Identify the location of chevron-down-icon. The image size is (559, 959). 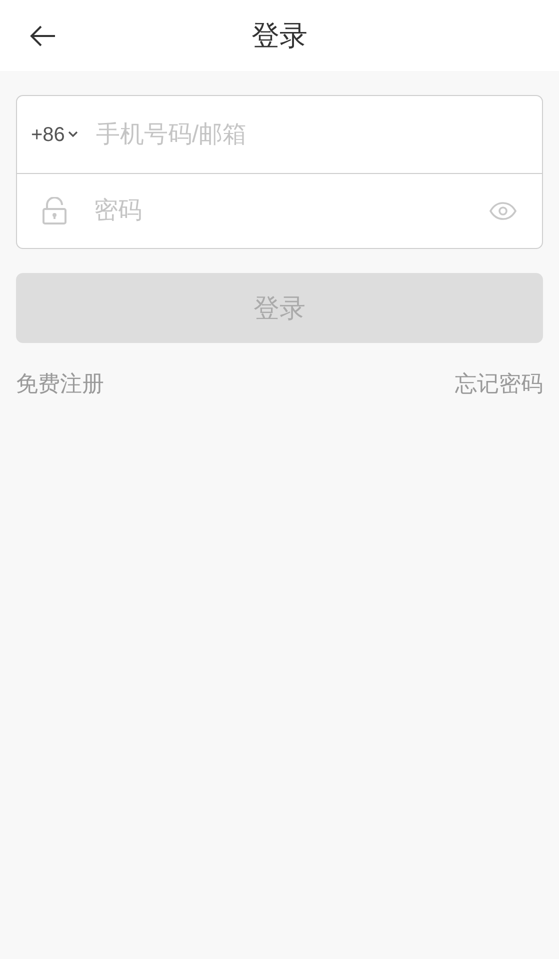
(73, 134).